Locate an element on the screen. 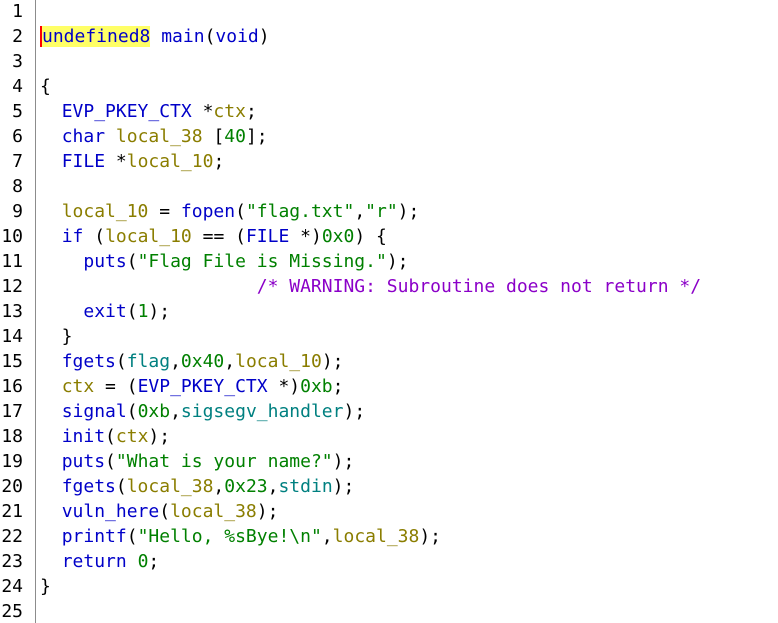 The height and width of the screenshot is (623, 778). code-line: 7 FILE *local_10; is located at coordinates (389, 161).